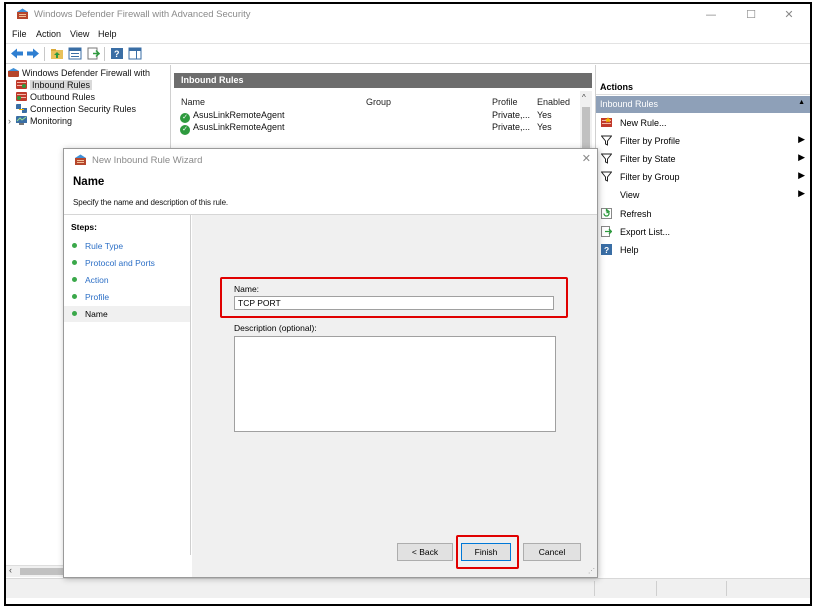 This screenshot has width=816, height=612. I want to click on wizard-title: New Inbound Rule Wizard, so click(147, 160).